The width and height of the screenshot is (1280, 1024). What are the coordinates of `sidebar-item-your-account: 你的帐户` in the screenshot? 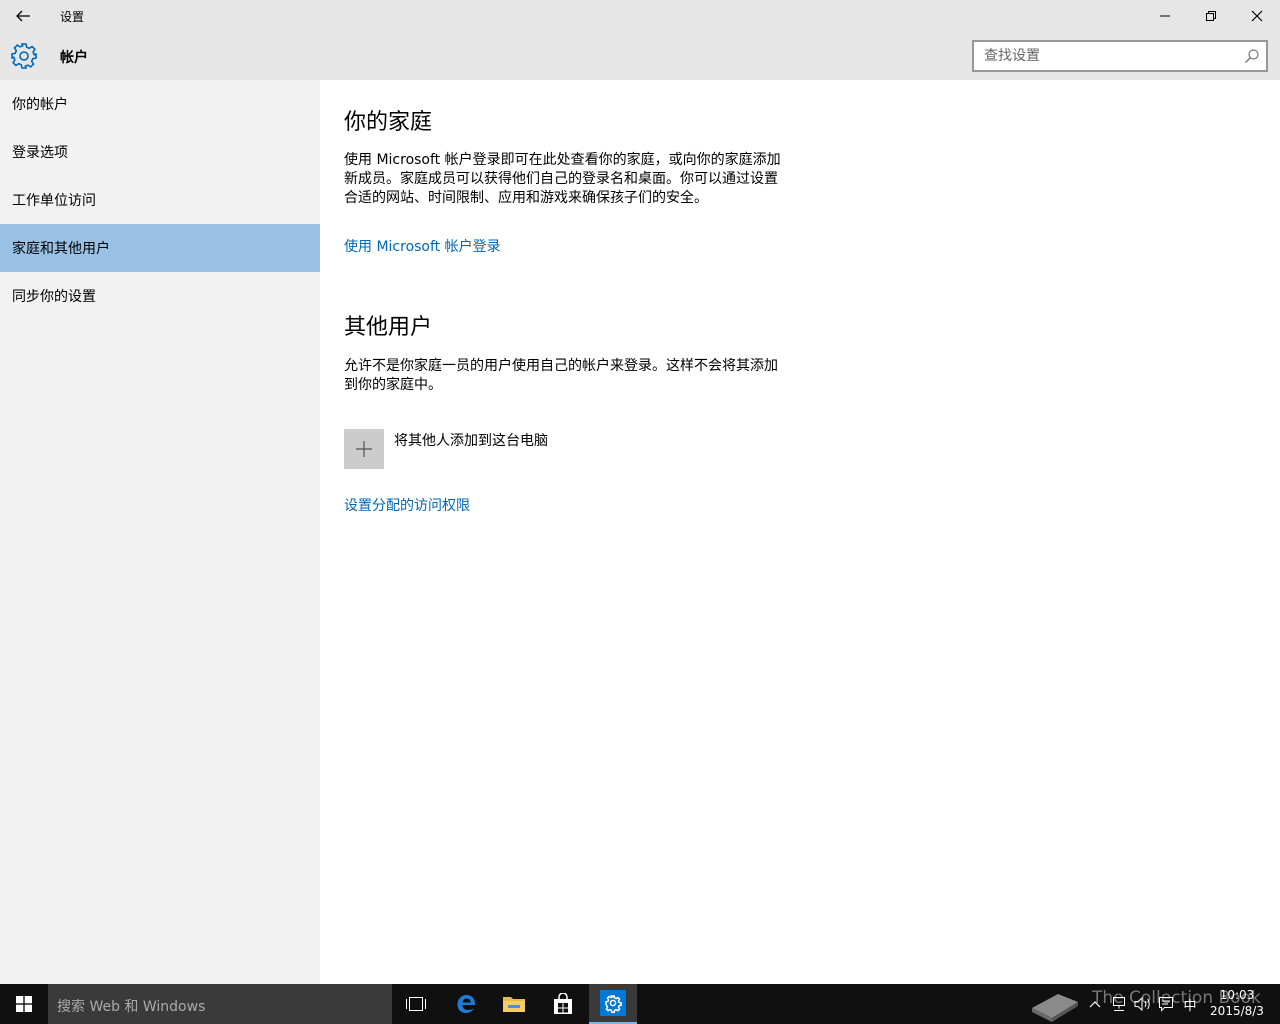 It's located at (160, 104).